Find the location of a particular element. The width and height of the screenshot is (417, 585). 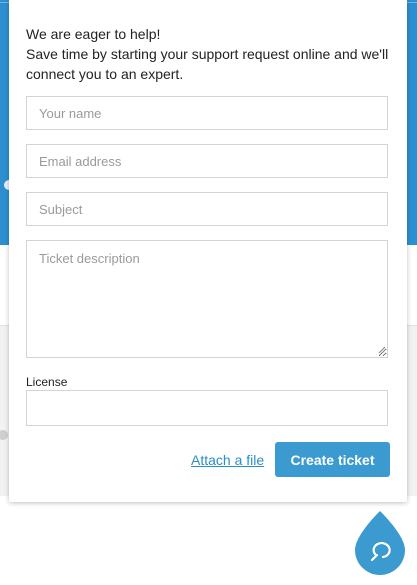

attach-file-link: Attach a file is located at coordinates (227, 460).